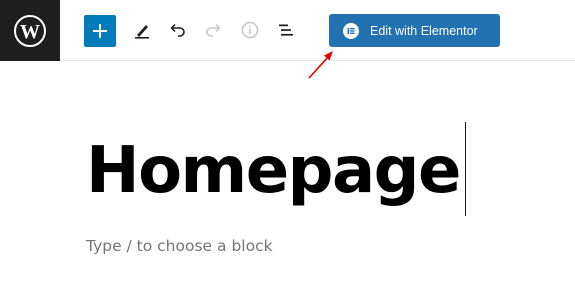 Image resolution: width=575 pixels, height=287 pixels. I want to click on wordpress-icon: W, so click(30, 30).